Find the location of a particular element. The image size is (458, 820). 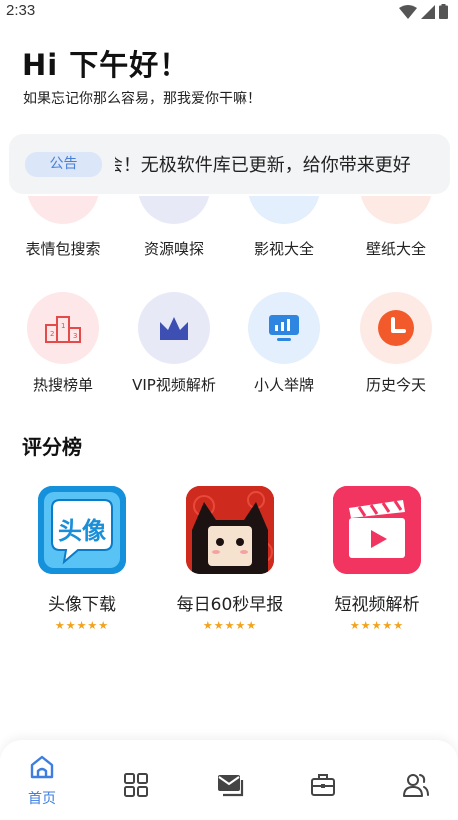

bottom-nav: 首页 is located at coordinates (229, 780).